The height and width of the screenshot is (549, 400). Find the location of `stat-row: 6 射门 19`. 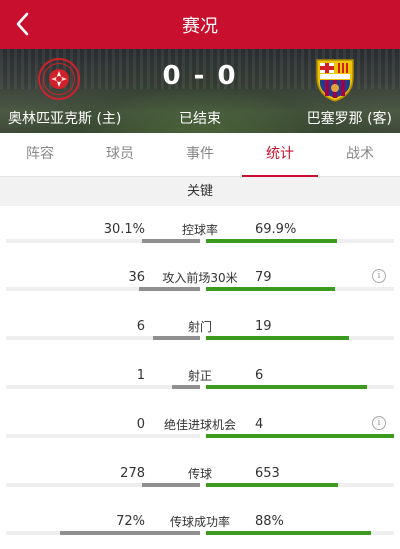

stat-row: 6 射门 19 is located at coordinates (200, 327).